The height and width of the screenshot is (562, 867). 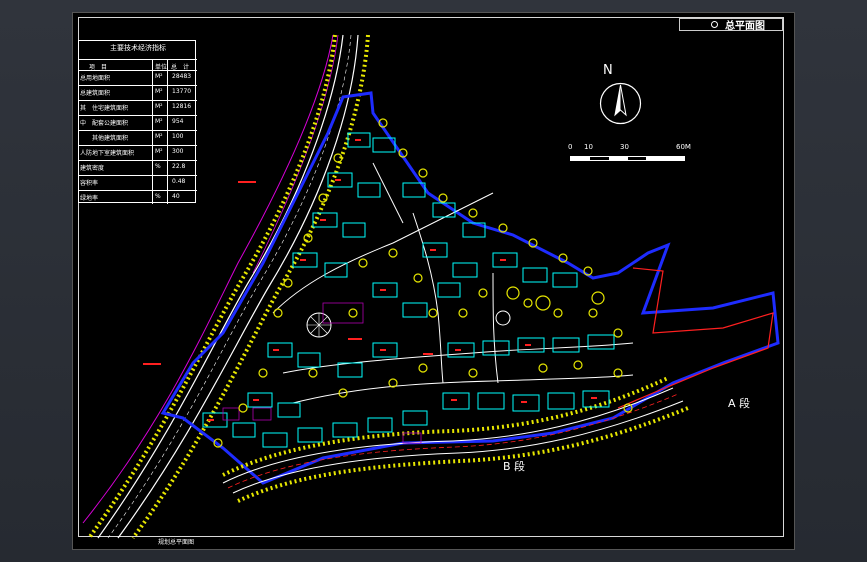 I want to click on section-a-redline, so click(x=695, y=338).